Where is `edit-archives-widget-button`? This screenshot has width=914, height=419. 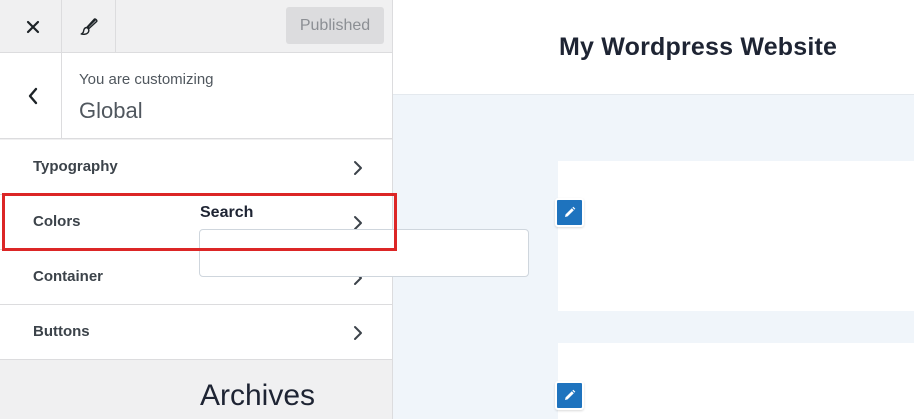
edit-archives-widget-button is located at coordinates (569, 395).